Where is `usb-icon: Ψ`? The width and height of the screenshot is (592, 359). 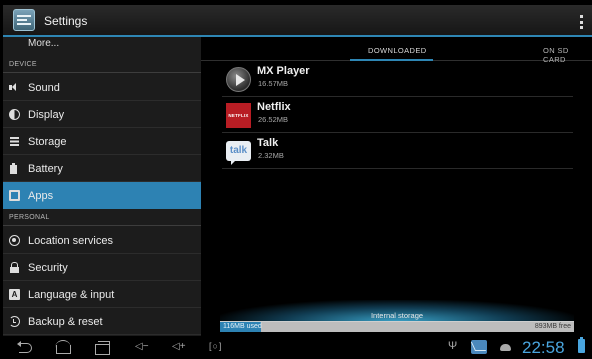
usb-icon: Ψ is located at coordinates (452, 346).